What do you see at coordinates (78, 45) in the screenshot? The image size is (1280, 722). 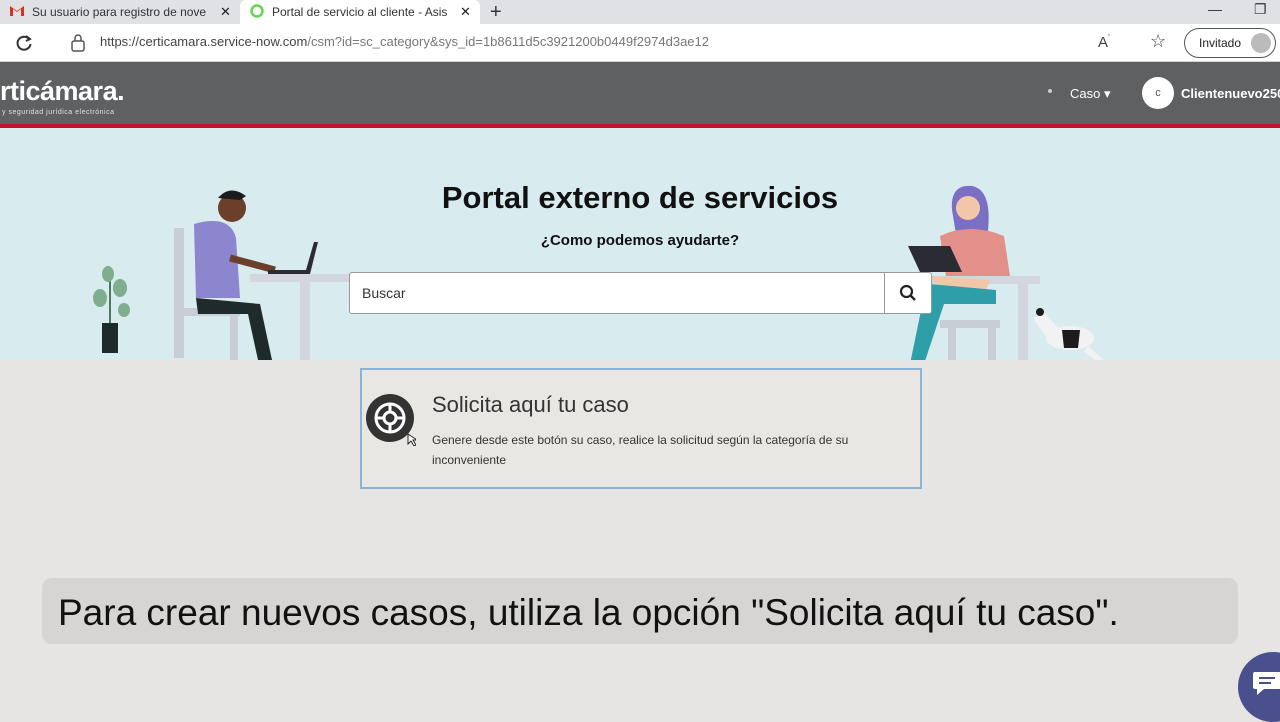 I see `lock-icon` at bounding box center [78, 45].